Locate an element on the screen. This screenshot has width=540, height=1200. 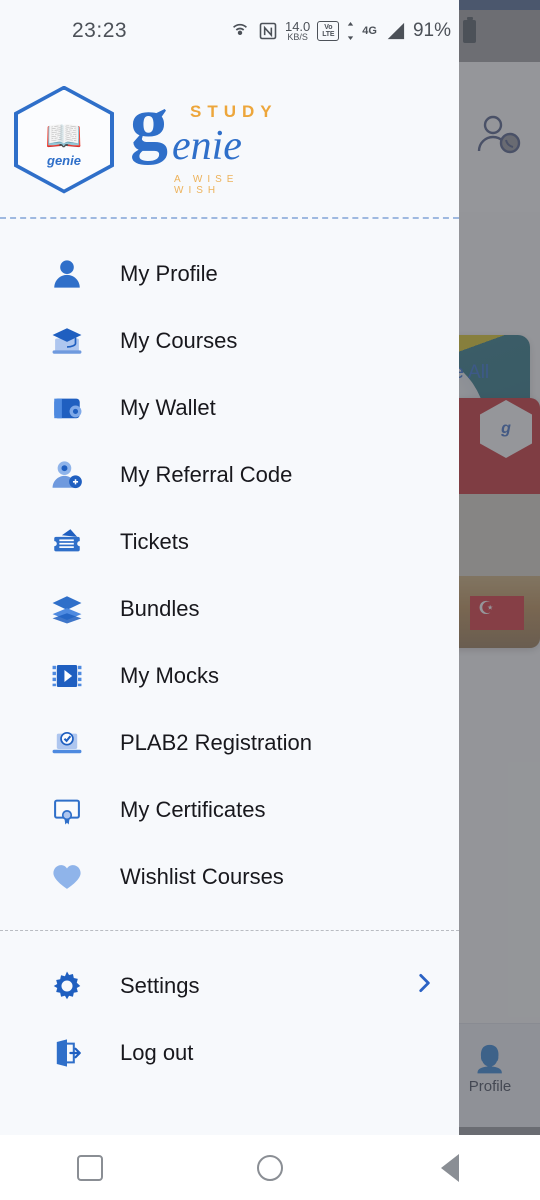
square-recents-icon is located at coordinates (90, 1167).